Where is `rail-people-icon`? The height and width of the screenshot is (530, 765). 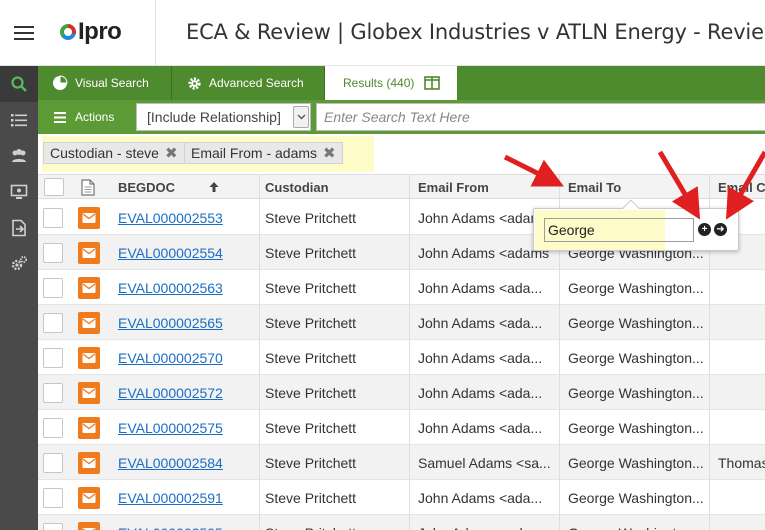
rail-people-icon is located at coordinates (19, 156).